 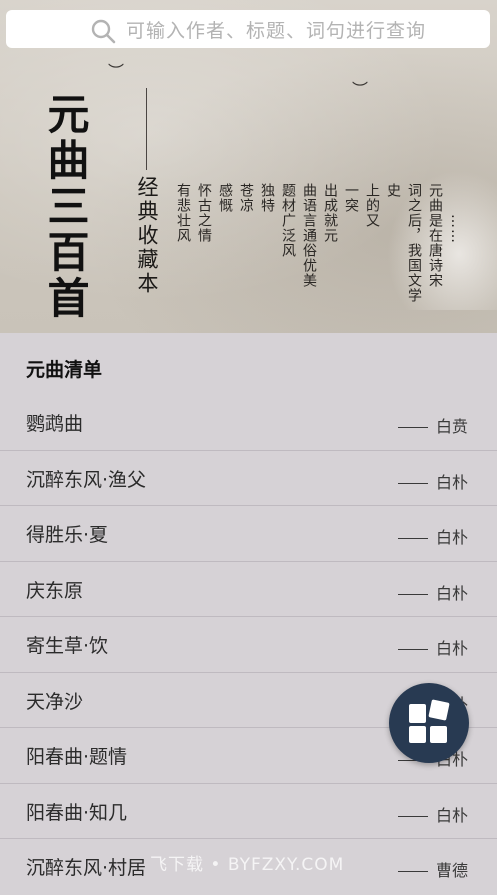 What do you see at coordinates (432, 869) in the screenshot?
I see `poem-author: 曹德` at bounding box center [432, 869].